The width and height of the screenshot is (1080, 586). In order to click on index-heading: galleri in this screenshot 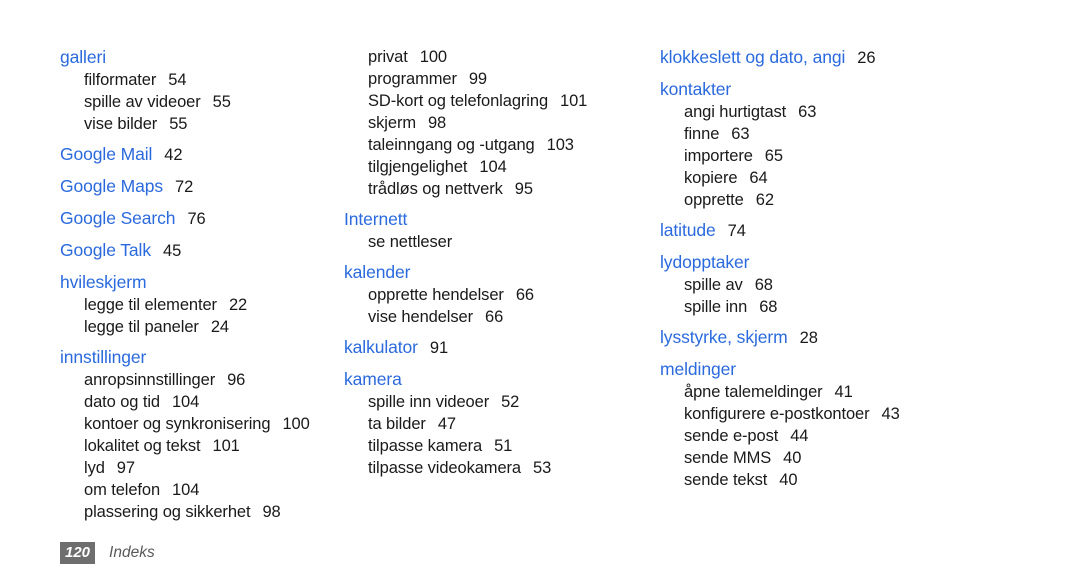, I will do `click(196, 57)`.